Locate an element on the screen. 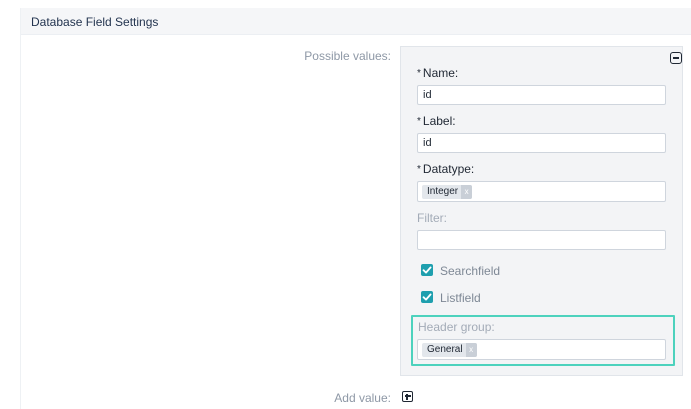 This screenshot has height=409, width=691. name-input: id is located at coordinates (541, 95).